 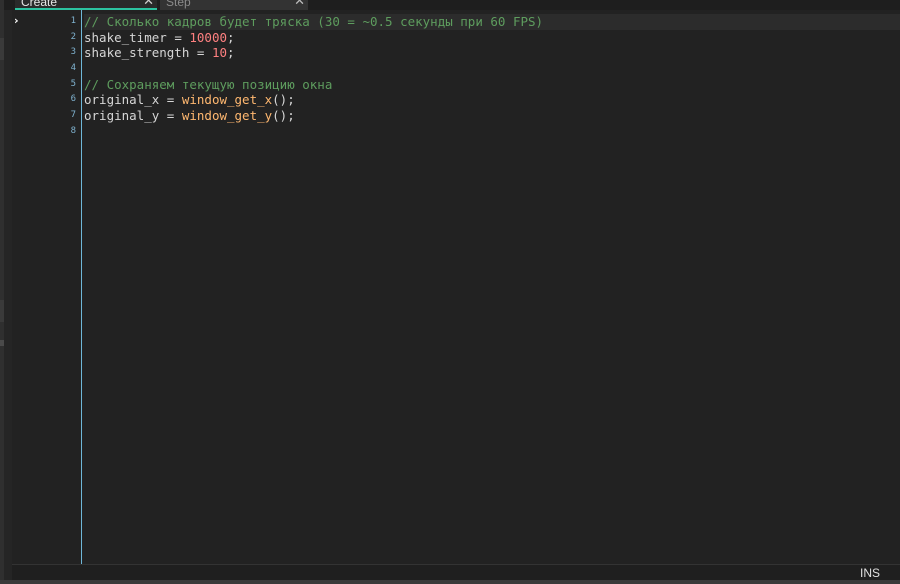 What do you see at coordinates (137, 53) in the screenshot?
I see `code-token-ident: shake_strength` at bounding box center [137, 53].